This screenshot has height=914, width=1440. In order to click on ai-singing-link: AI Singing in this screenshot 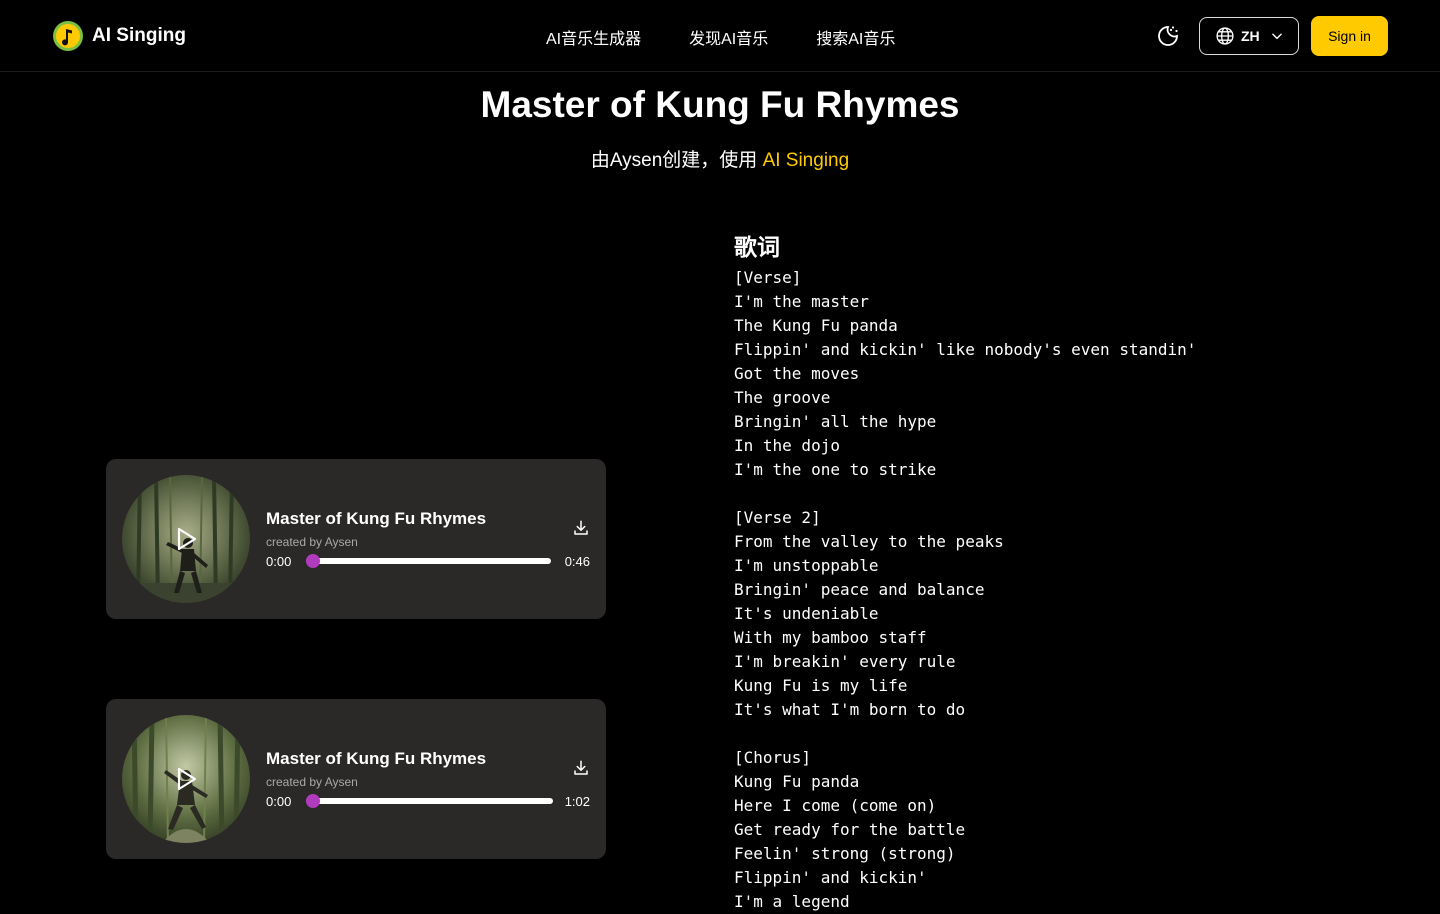, I will do `click(806, 160)`.